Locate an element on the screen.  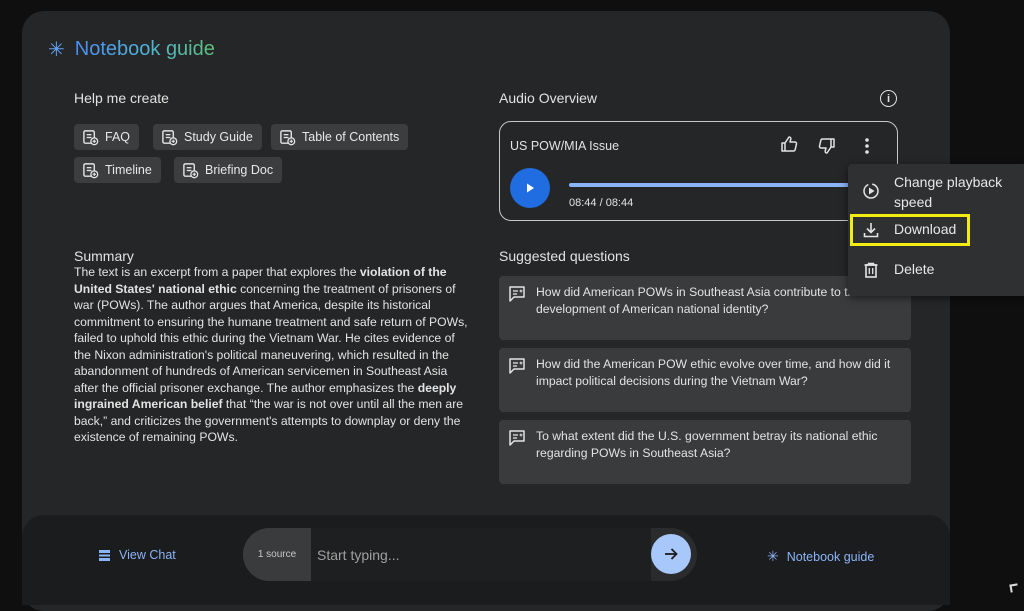
more-vert-icon is located at coordinates (867, 146).